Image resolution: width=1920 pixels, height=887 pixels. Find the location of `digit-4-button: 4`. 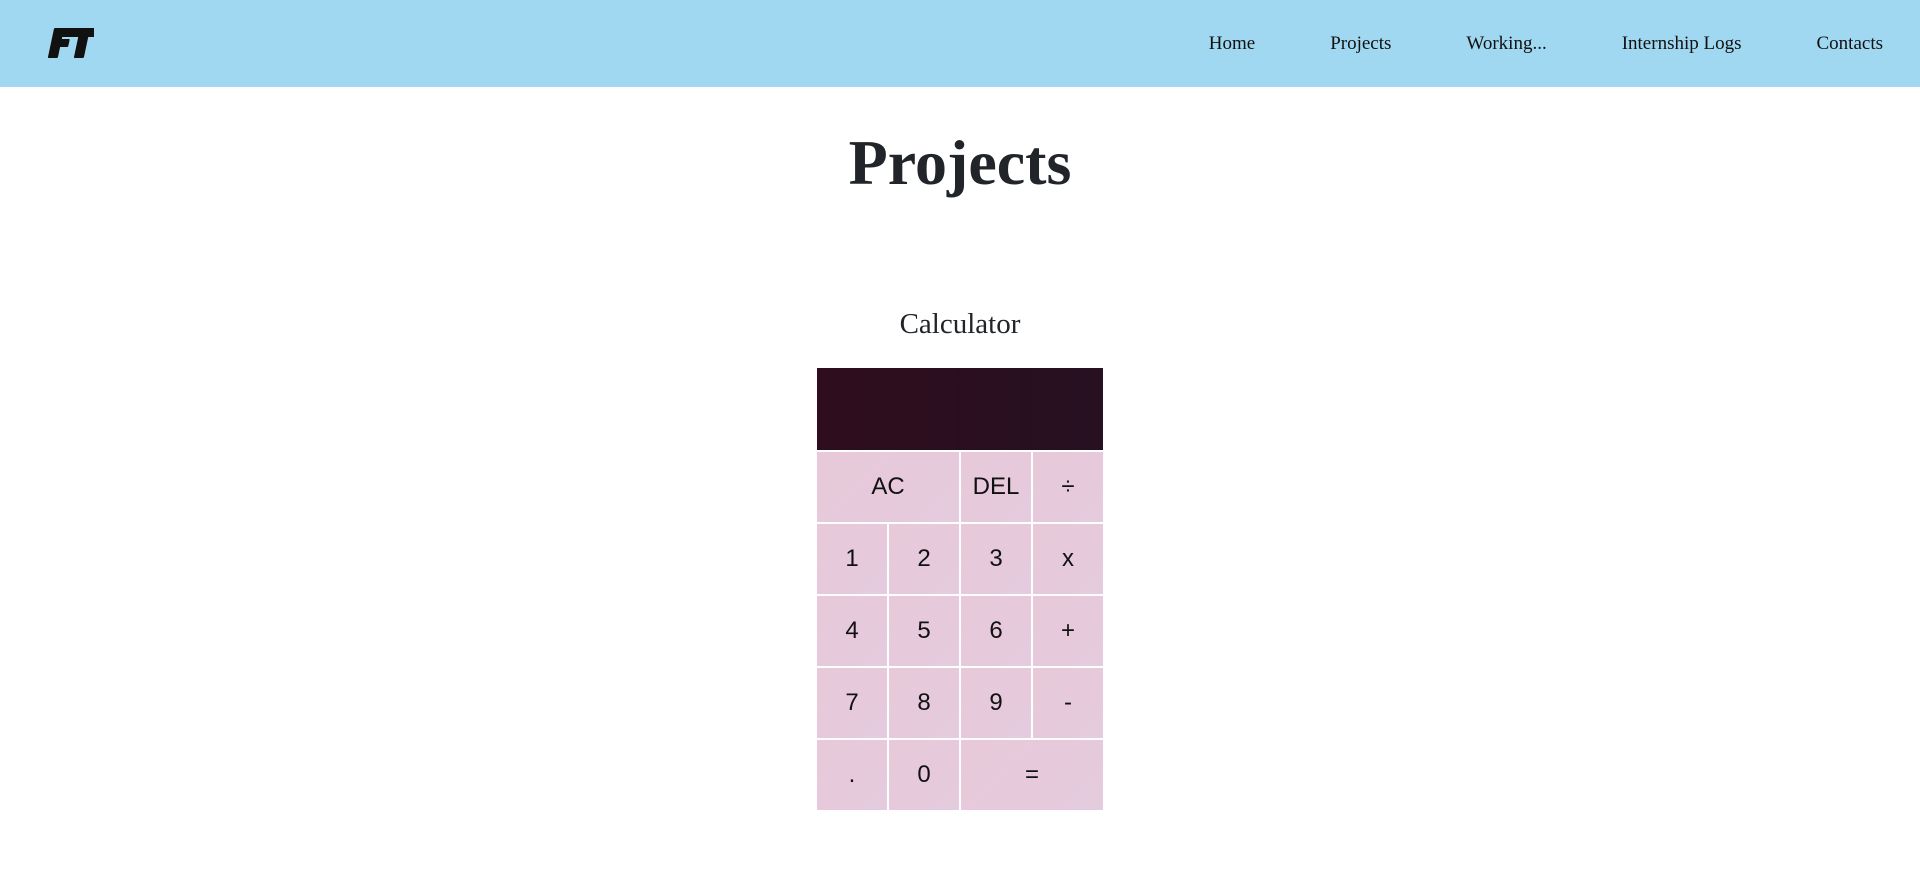

digit-4-button: 4 is located at coordinates (852, 631).